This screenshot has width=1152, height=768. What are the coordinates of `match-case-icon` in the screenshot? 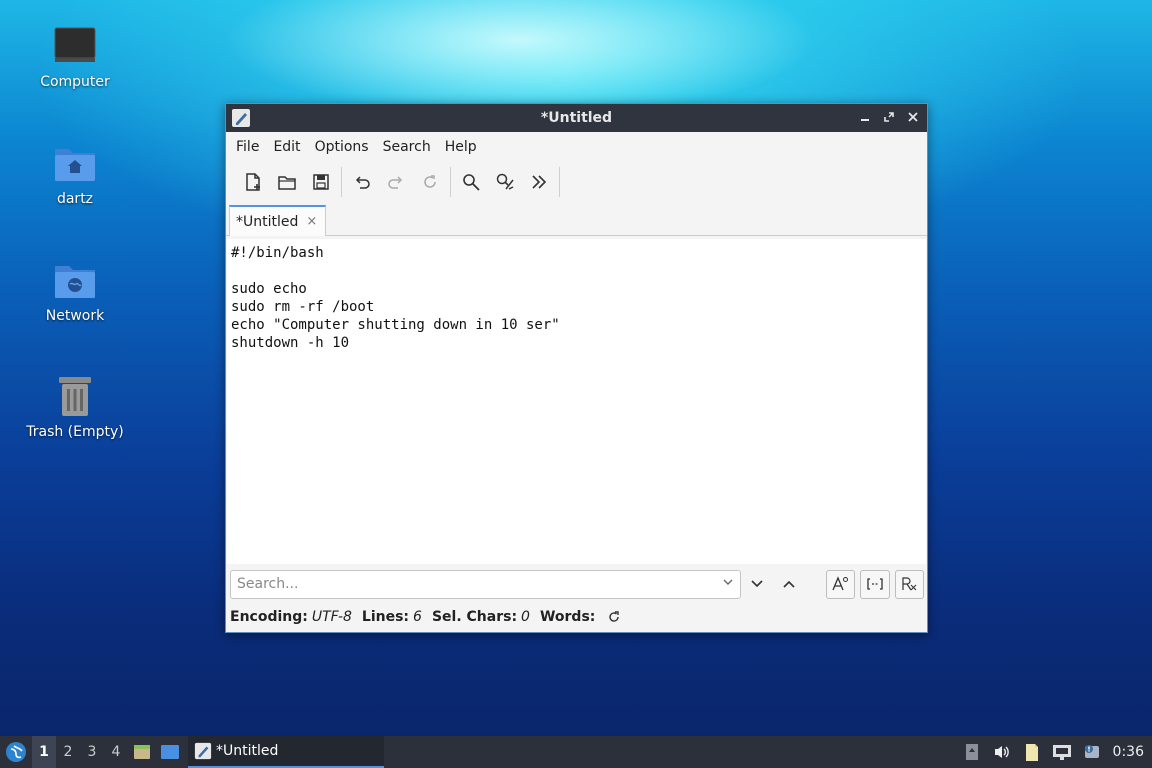 It's located at (840, 584).